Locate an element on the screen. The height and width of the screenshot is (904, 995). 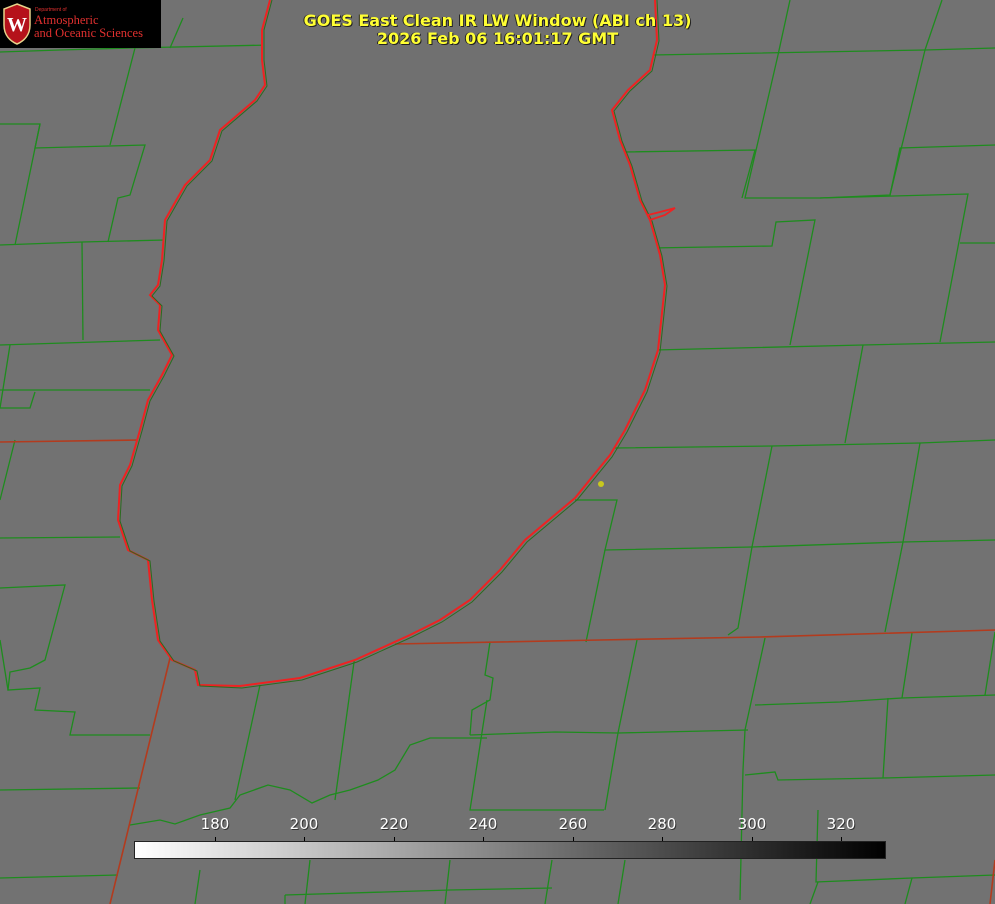
image-timestamp: 2026 Feb 06 16:01:17 GMT is located at coordinates (497, 38).